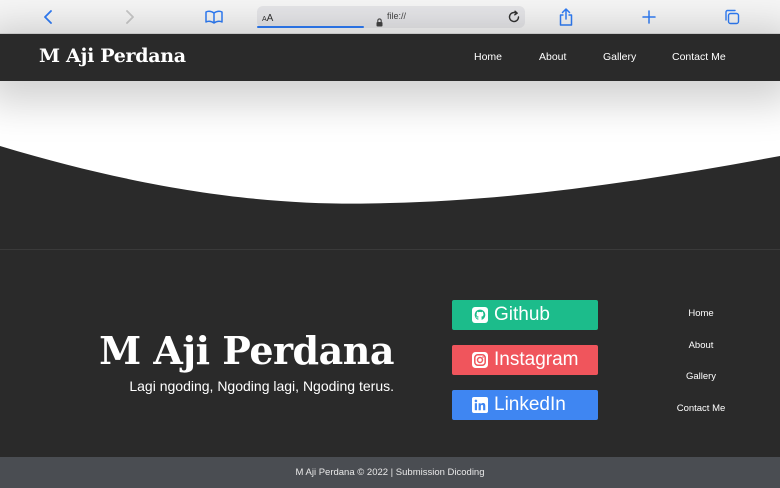 The image size is (780, 488). What do you see at coordinates (701, 408) in the screenshot?
I see `footer-link-contact: Contact Me` at bounding box center [701, 408].